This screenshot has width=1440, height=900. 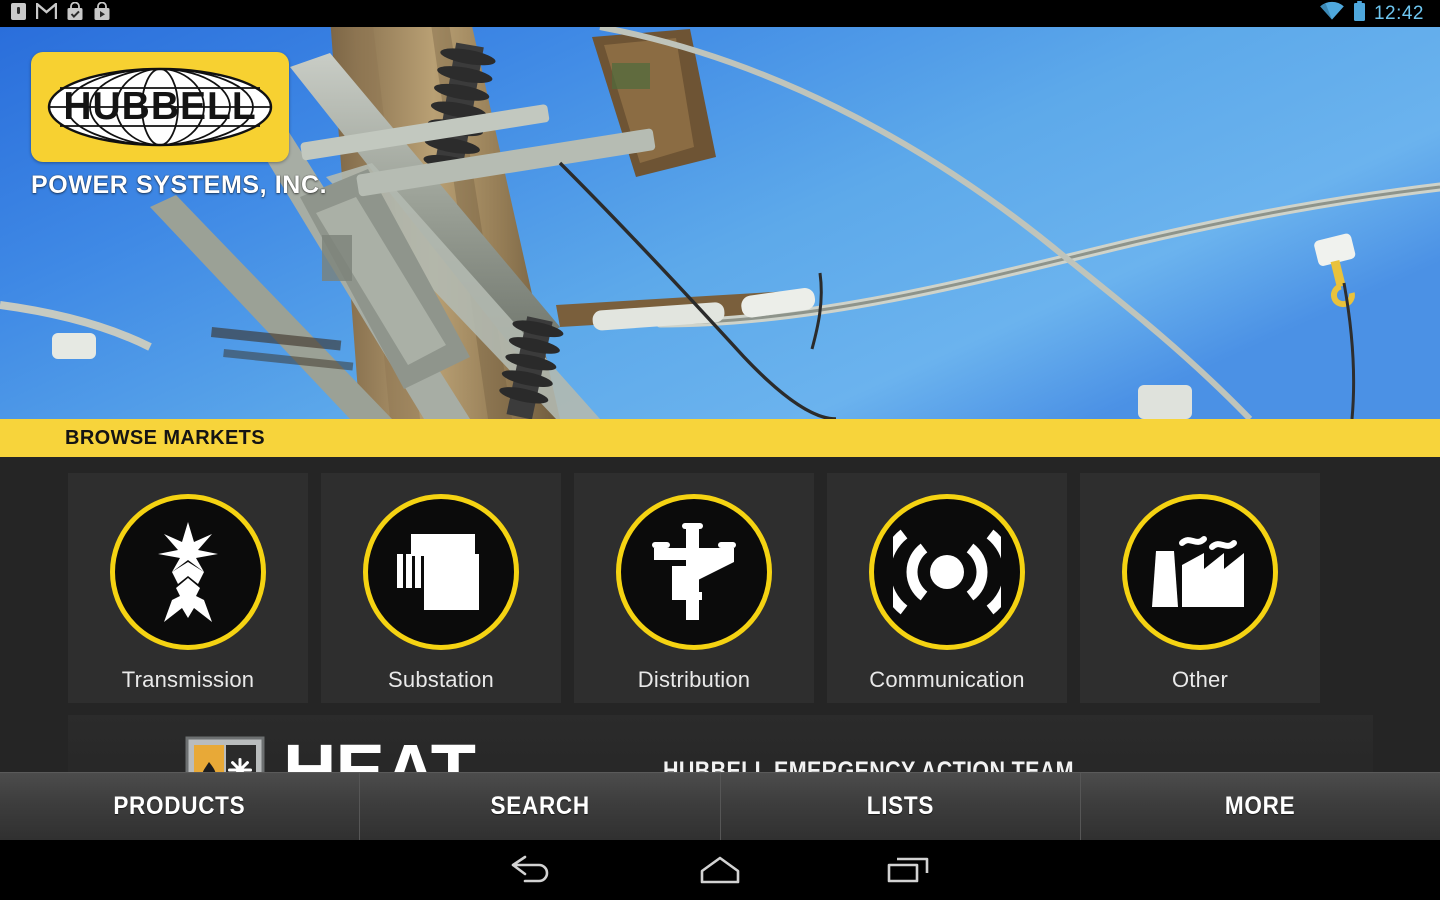 What do you see at coordinates (18, 14) in the screenshot?
I see `sim-card-icon` at bounding box center [18, 14].